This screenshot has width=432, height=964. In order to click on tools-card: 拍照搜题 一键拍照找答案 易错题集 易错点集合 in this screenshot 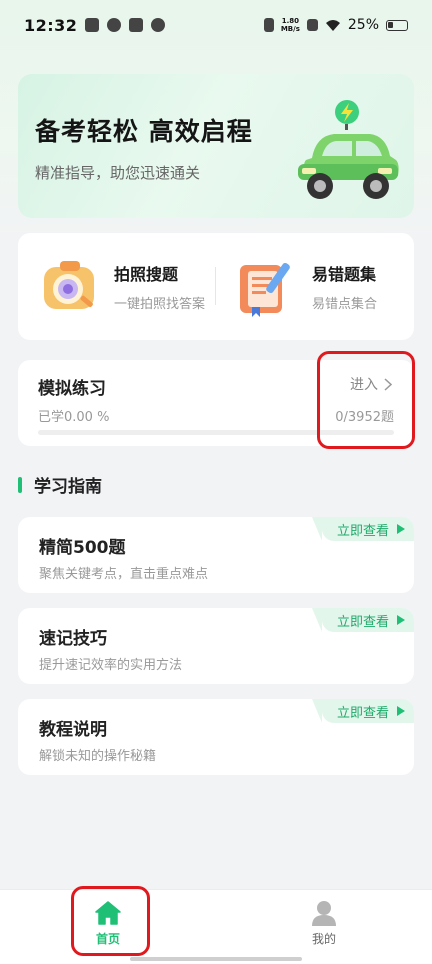, I will do `click(216, 286)`.